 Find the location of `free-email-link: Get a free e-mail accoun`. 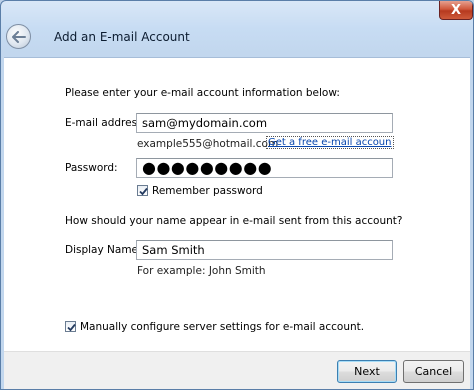

free-email-link: Get a free e-mail accoun is located at coordinates (330, 142).